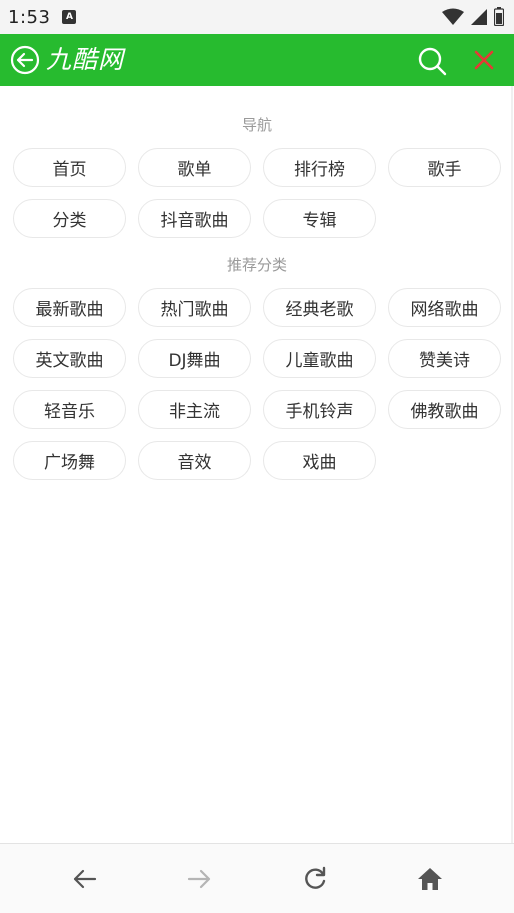 This screenshot has width=514, height=913. Describe the element at coordinates (512, 466) in the screenshot. I see `scrollbar-track` at that location.